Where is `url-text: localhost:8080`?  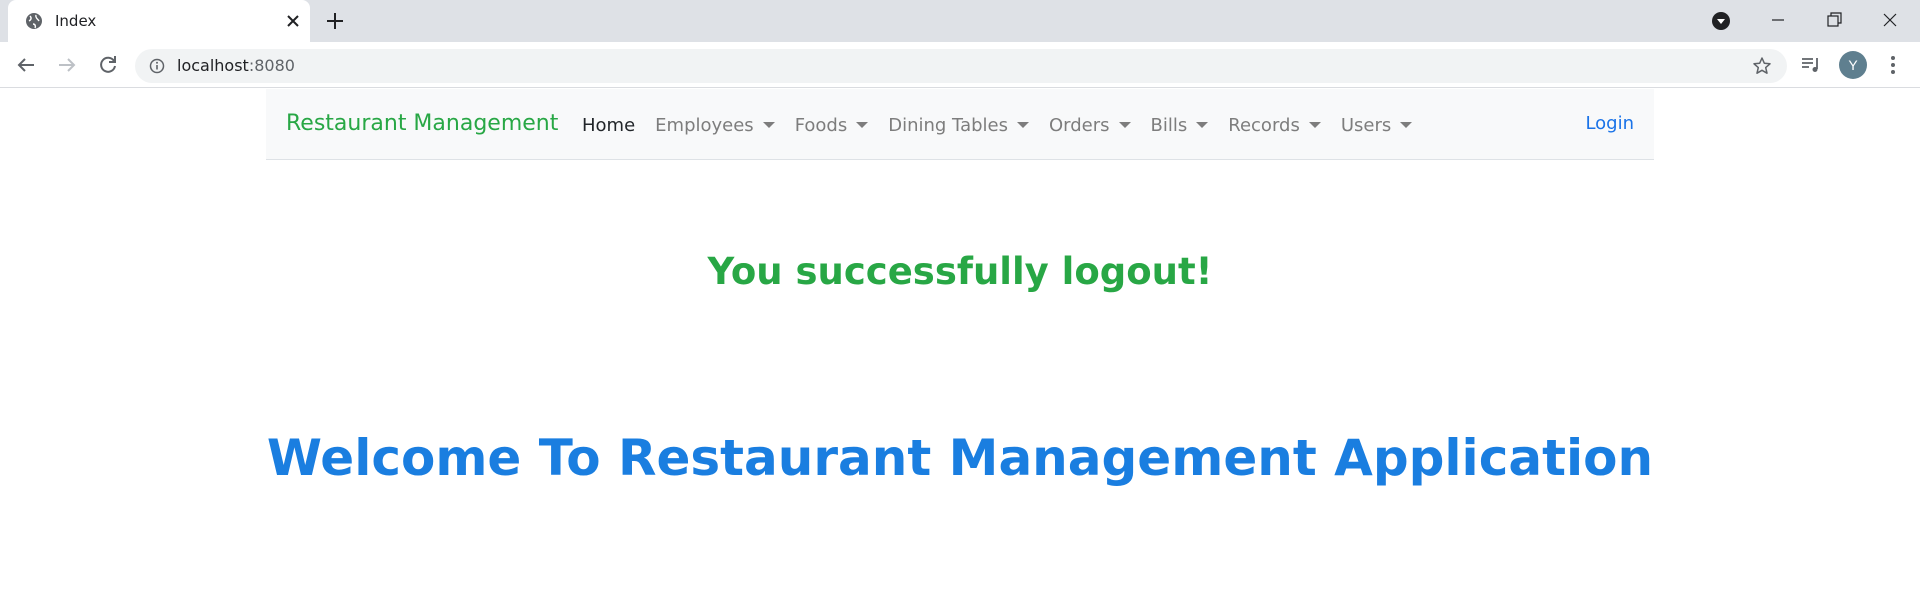
url-text: localhost:8080 is located at coordinates (236, 65).